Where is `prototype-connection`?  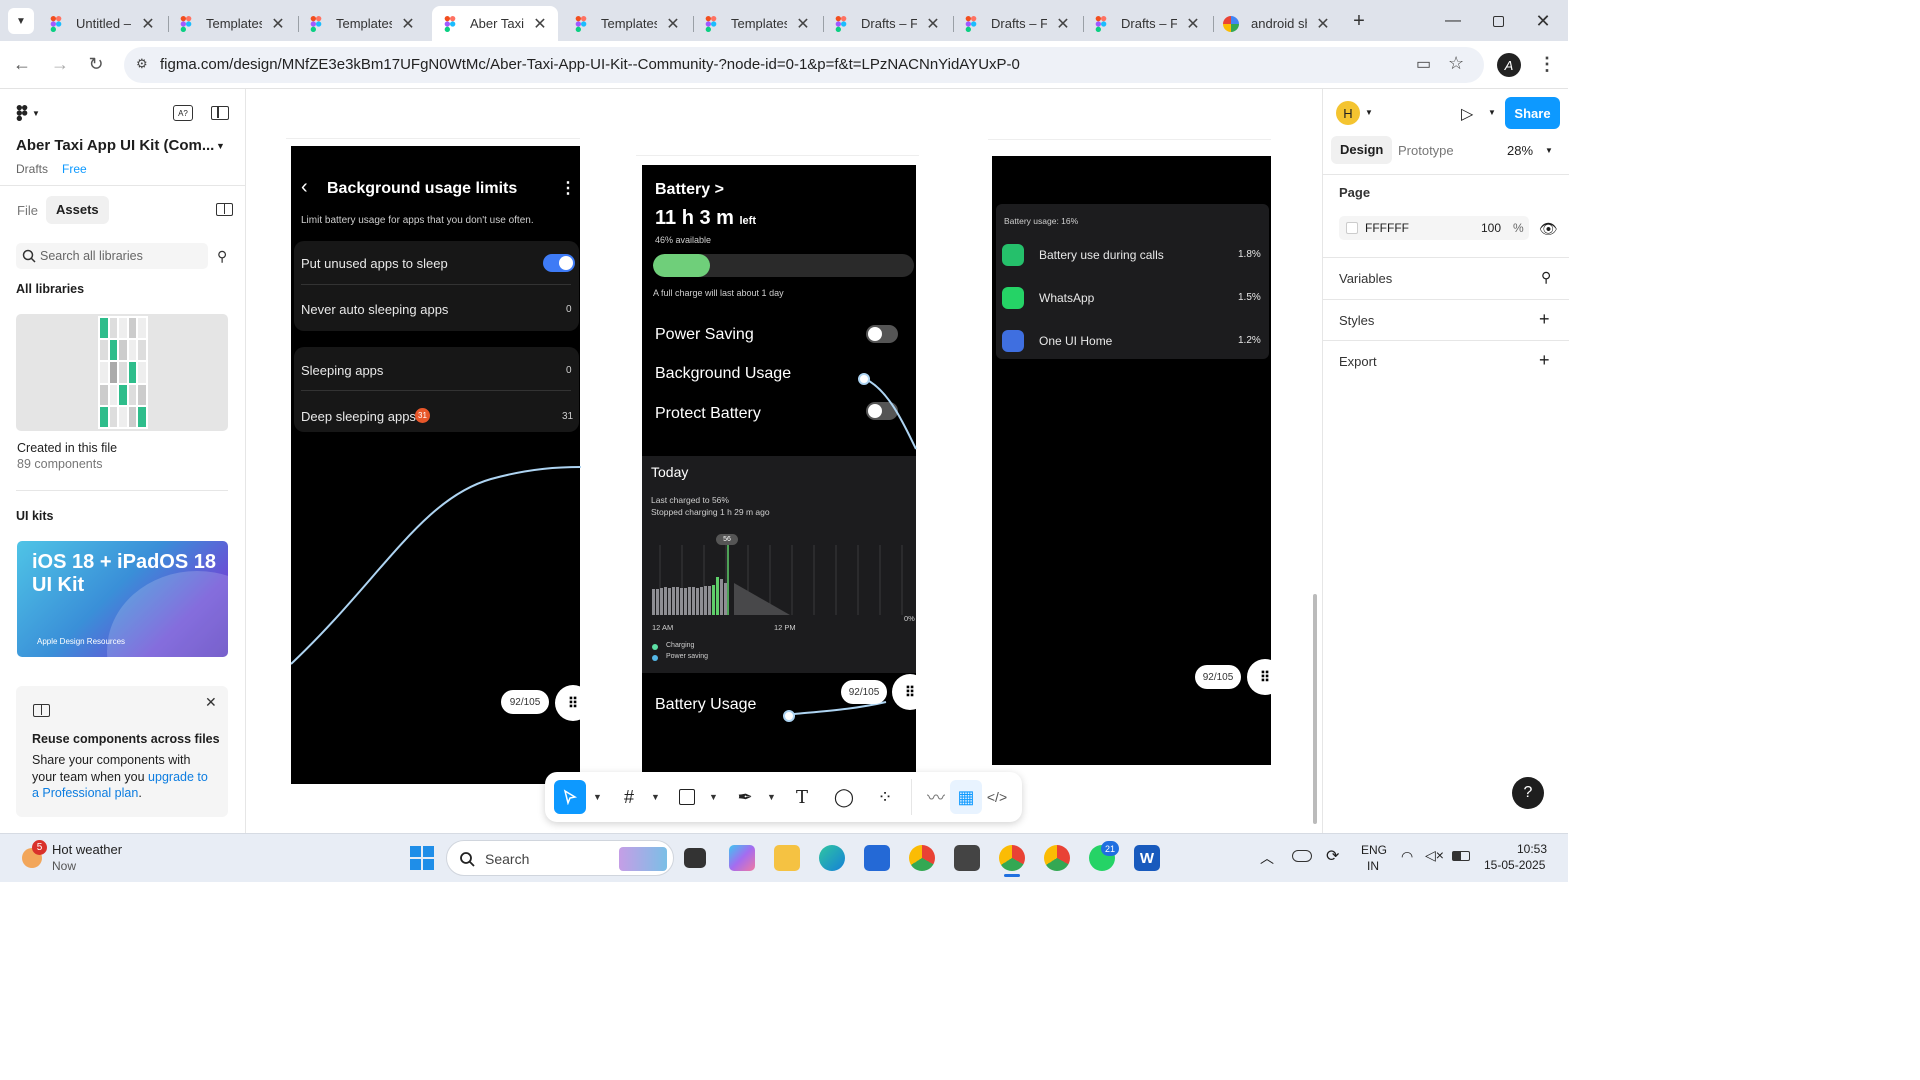
prototype-connection is located at coordinates (436, 564).